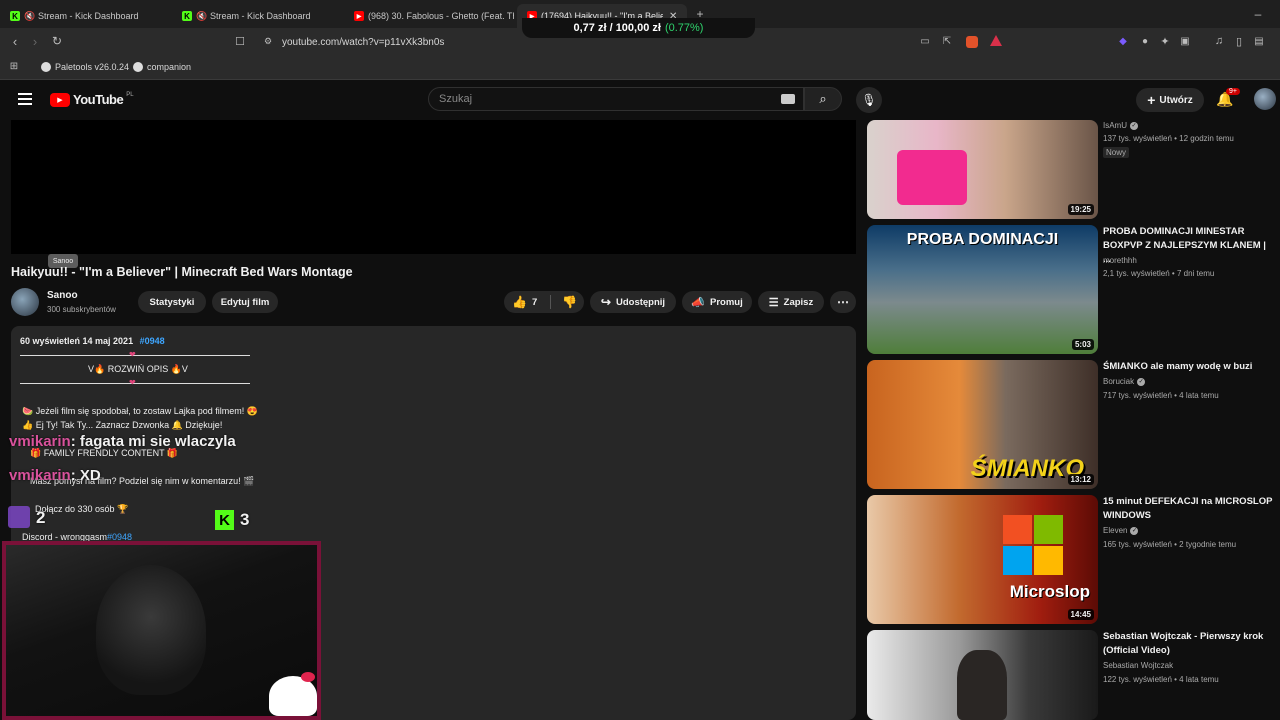 The height and width of the screenshot is (720, 1280). What do you see at coordinates (932, 177) in the screenshot?
I see `thumbnail-art` at bounding box center [932, 177].